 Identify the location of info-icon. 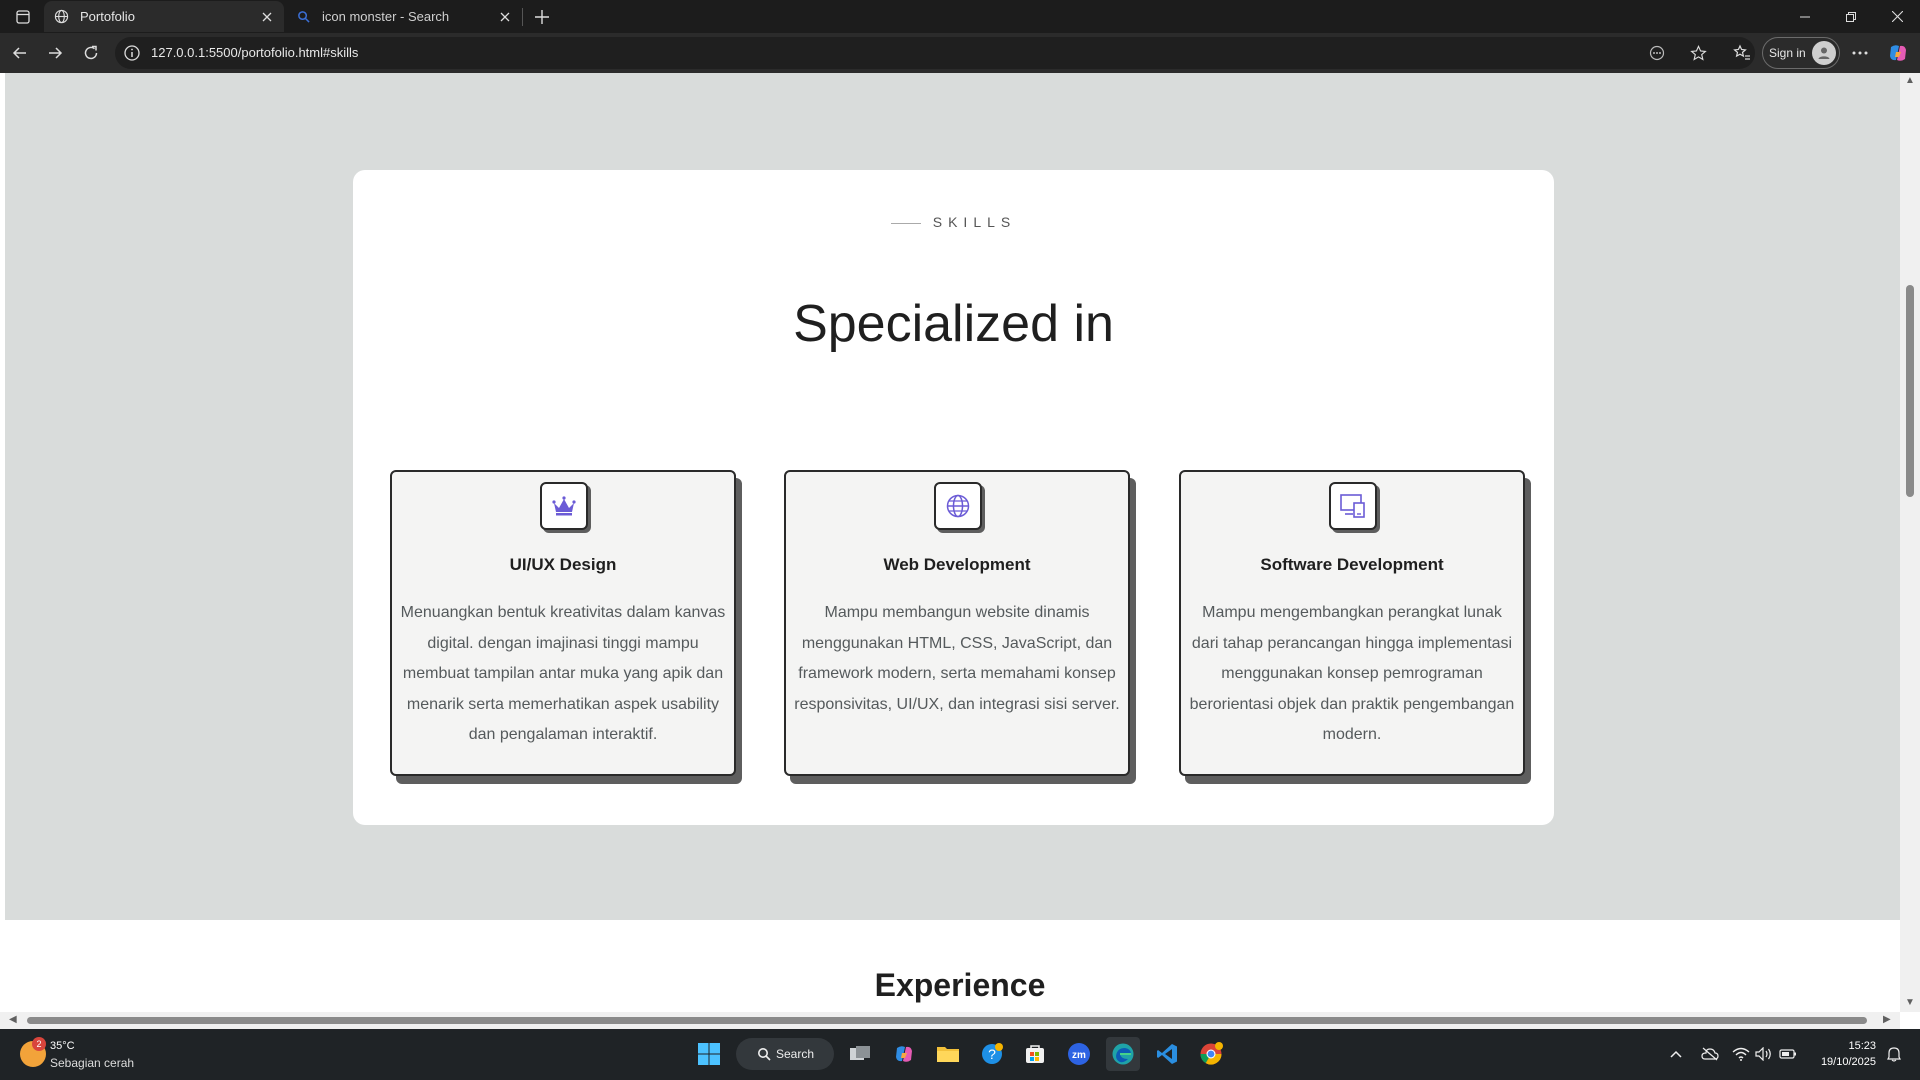
(132, 53).